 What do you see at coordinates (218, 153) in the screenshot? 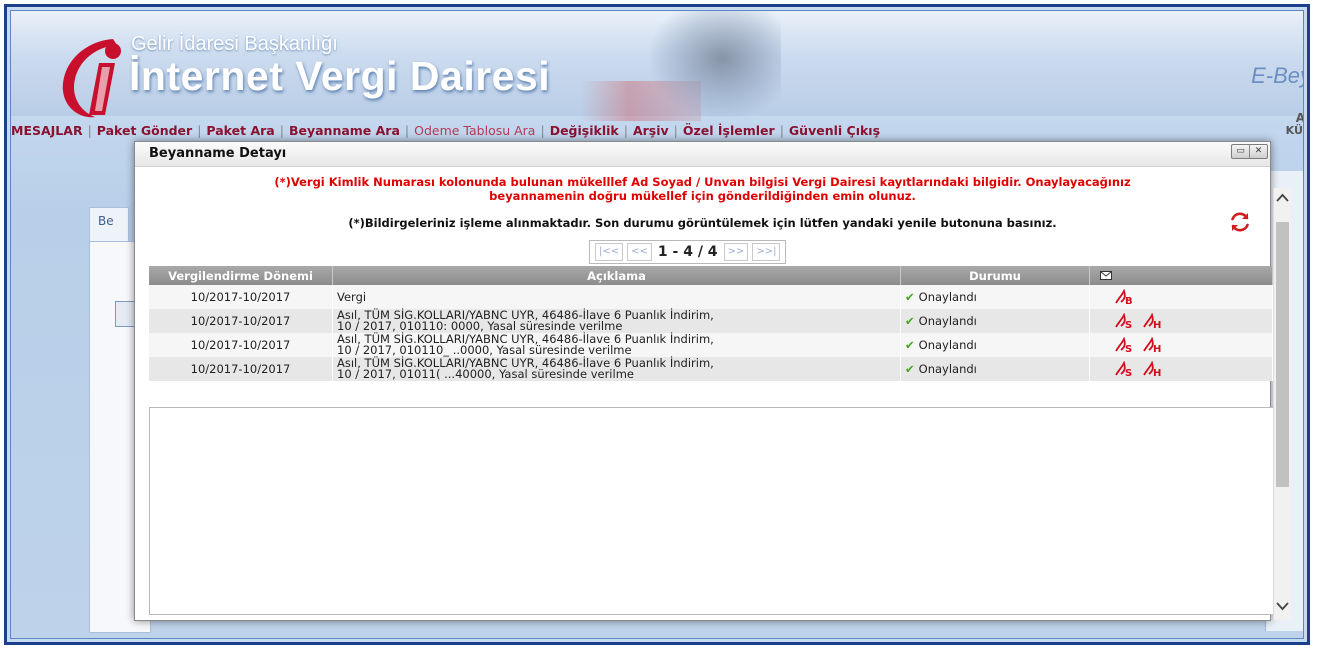
I see `dialog-title: Beyanname Detayı` at bounding box center [218, 153].